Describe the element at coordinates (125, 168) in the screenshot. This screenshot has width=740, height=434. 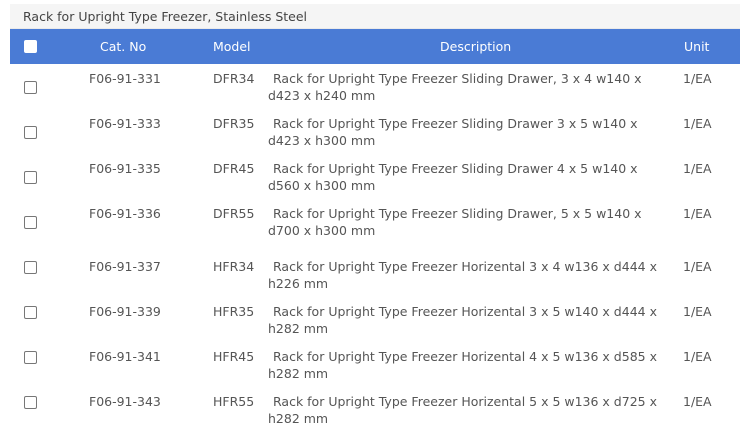
I see `cell-cat-no: F06-91-335` at that location.